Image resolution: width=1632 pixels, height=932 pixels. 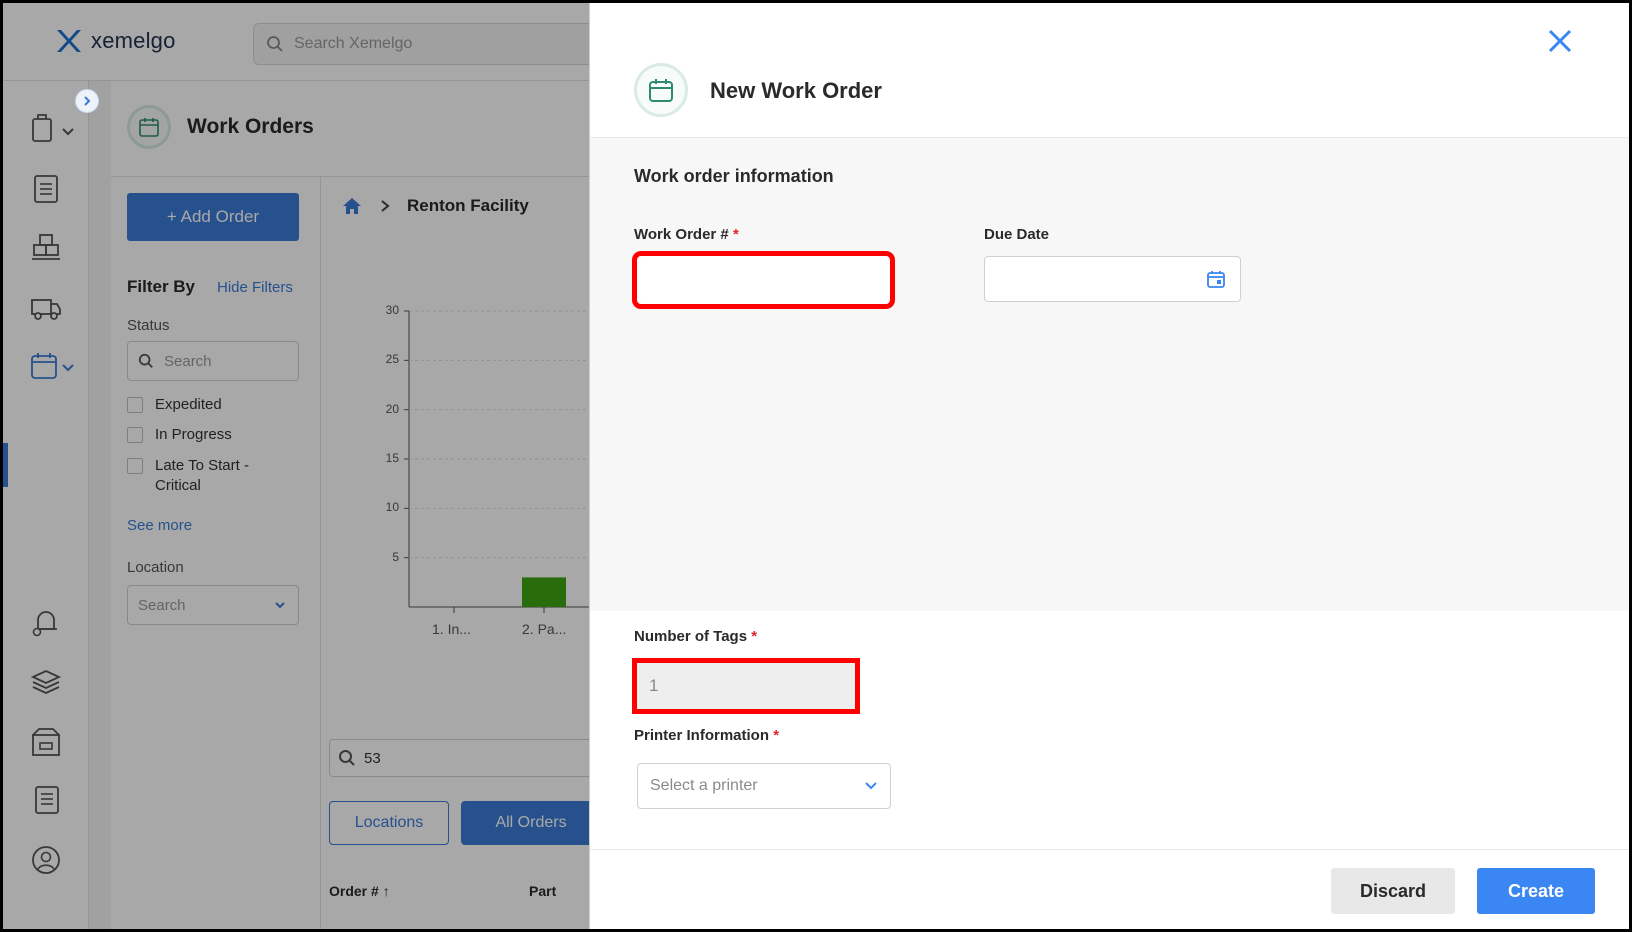 I want to click on number-of-tags-label: Number of Tags *, so click(x=695, y=636).